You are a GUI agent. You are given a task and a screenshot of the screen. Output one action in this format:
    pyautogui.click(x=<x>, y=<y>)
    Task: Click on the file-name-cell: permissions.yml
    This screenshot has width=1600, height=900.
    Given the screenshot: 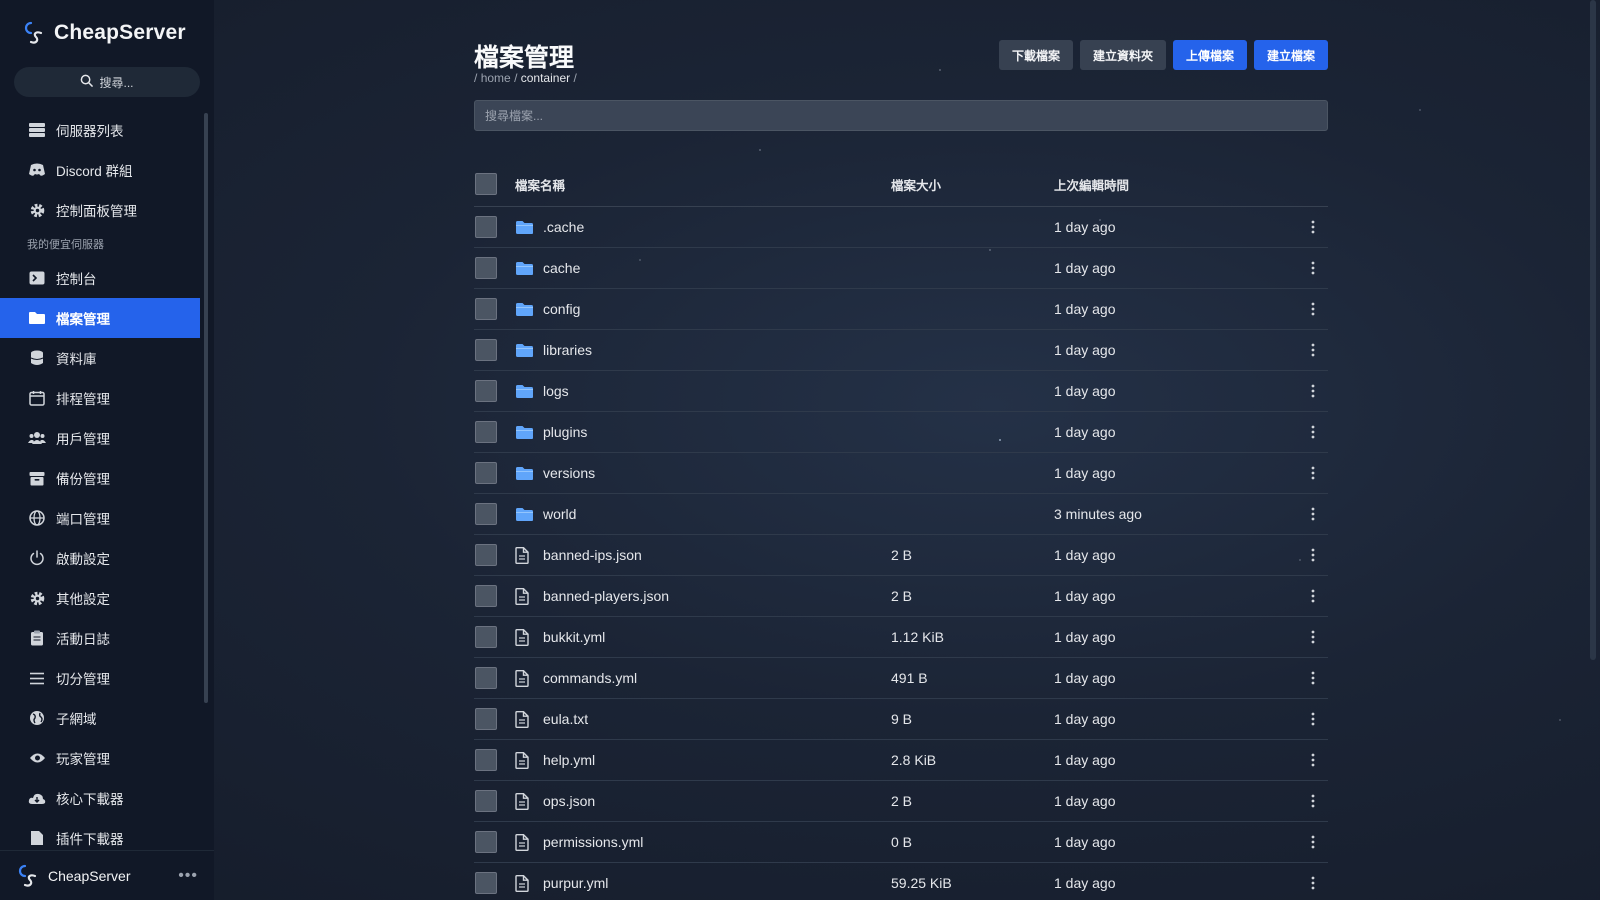 What is the action you would take?
    pyautogui.click(x=694, y=842)
    